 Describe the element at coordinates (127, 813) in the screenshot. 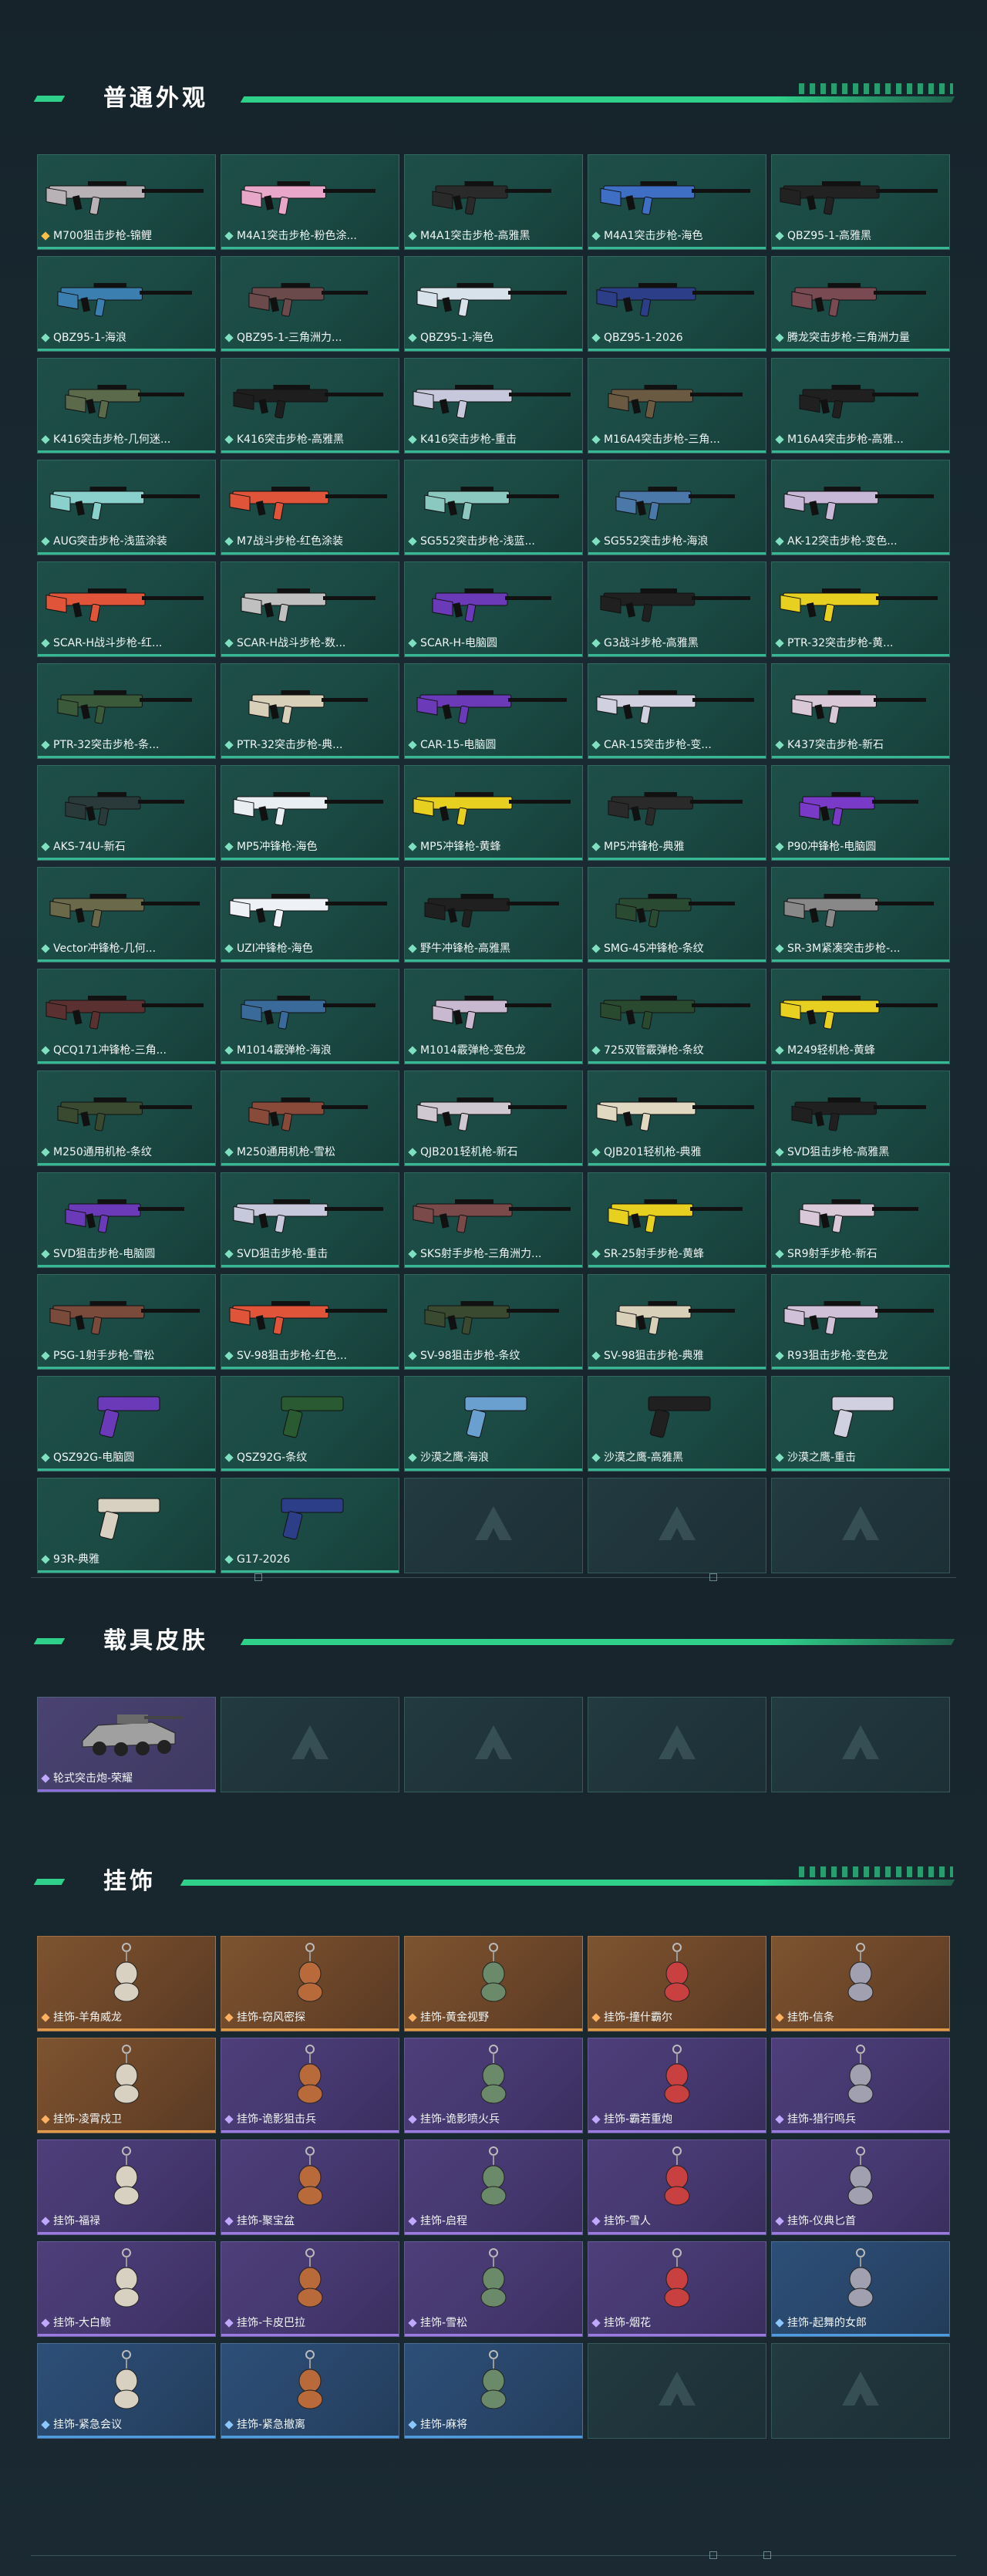

I see `weapon-card: AKS-74U-新石` at that location.